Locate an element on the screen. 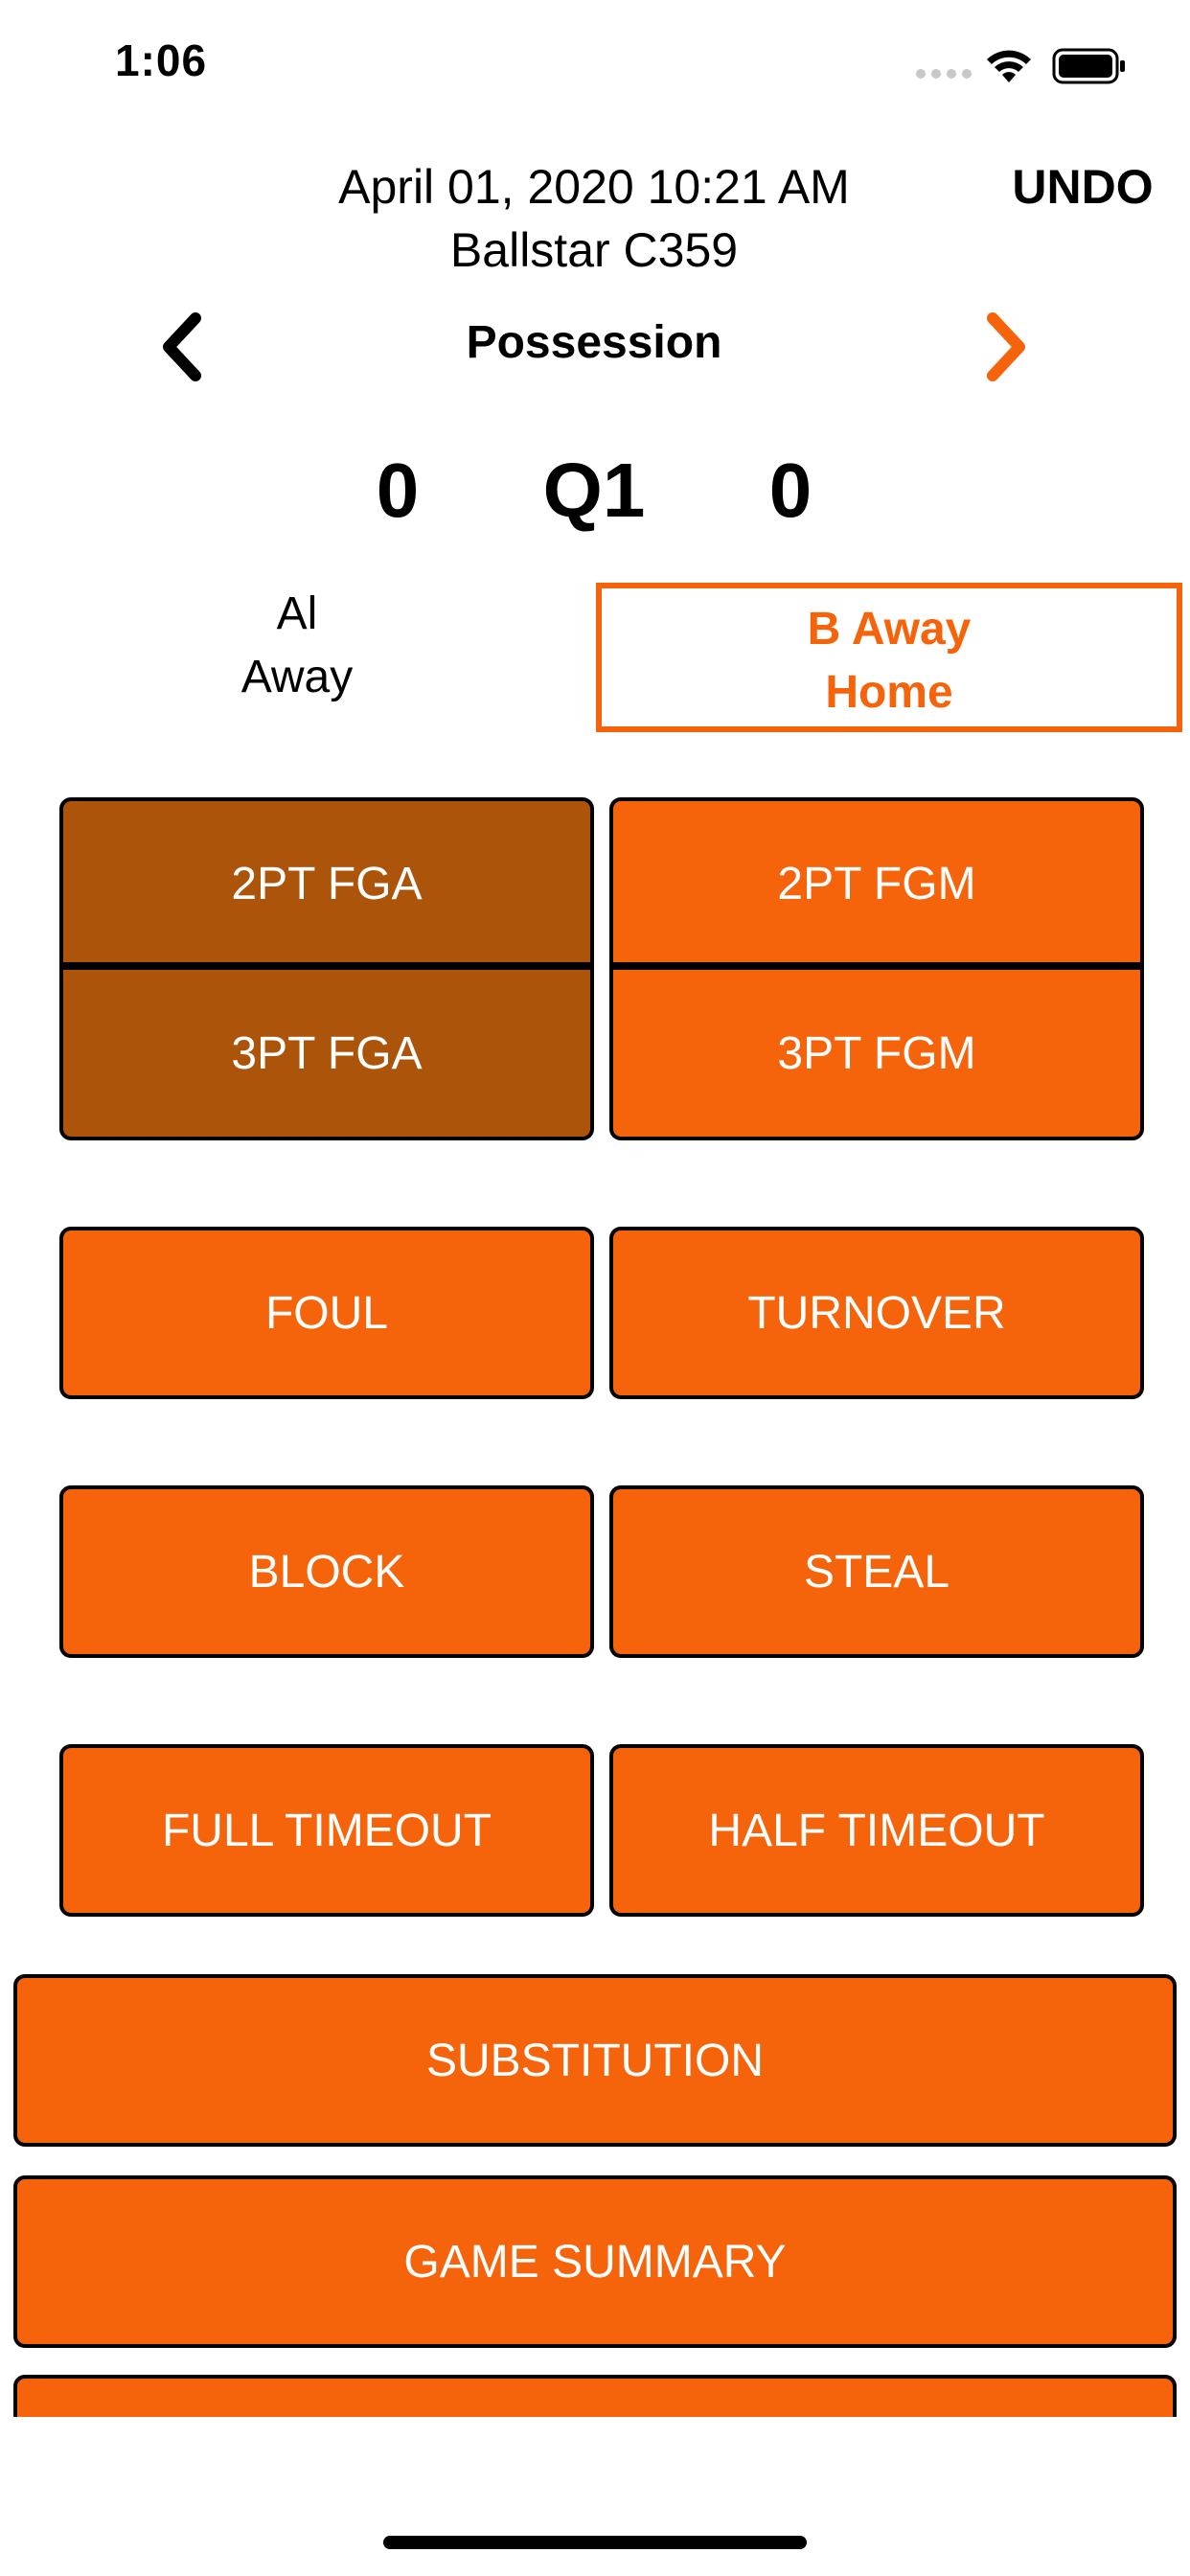 The image size is (1190, 2576). team-name: B Away is located at coordinates (889, 629).